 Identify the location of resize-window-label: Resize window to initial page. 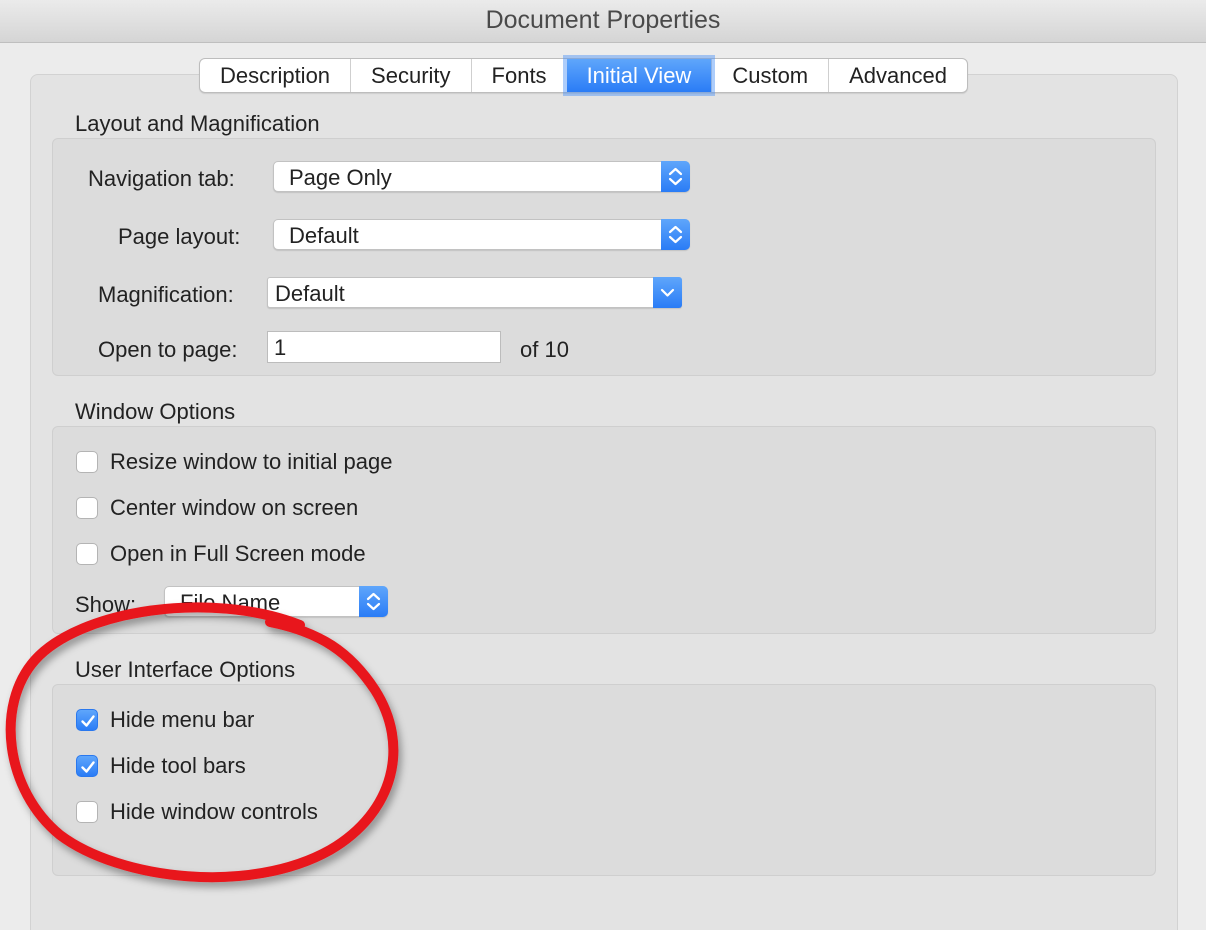
(251, 461).